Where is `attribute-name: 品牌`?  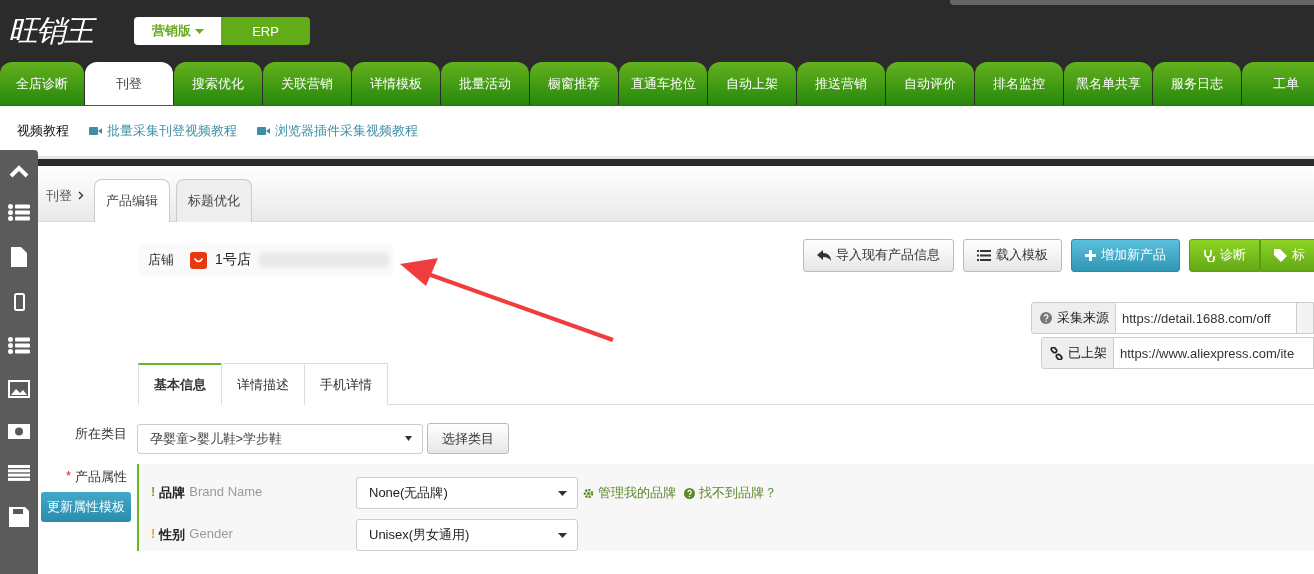
attribute-name: 品牌 is located at coordinates (172, 493).